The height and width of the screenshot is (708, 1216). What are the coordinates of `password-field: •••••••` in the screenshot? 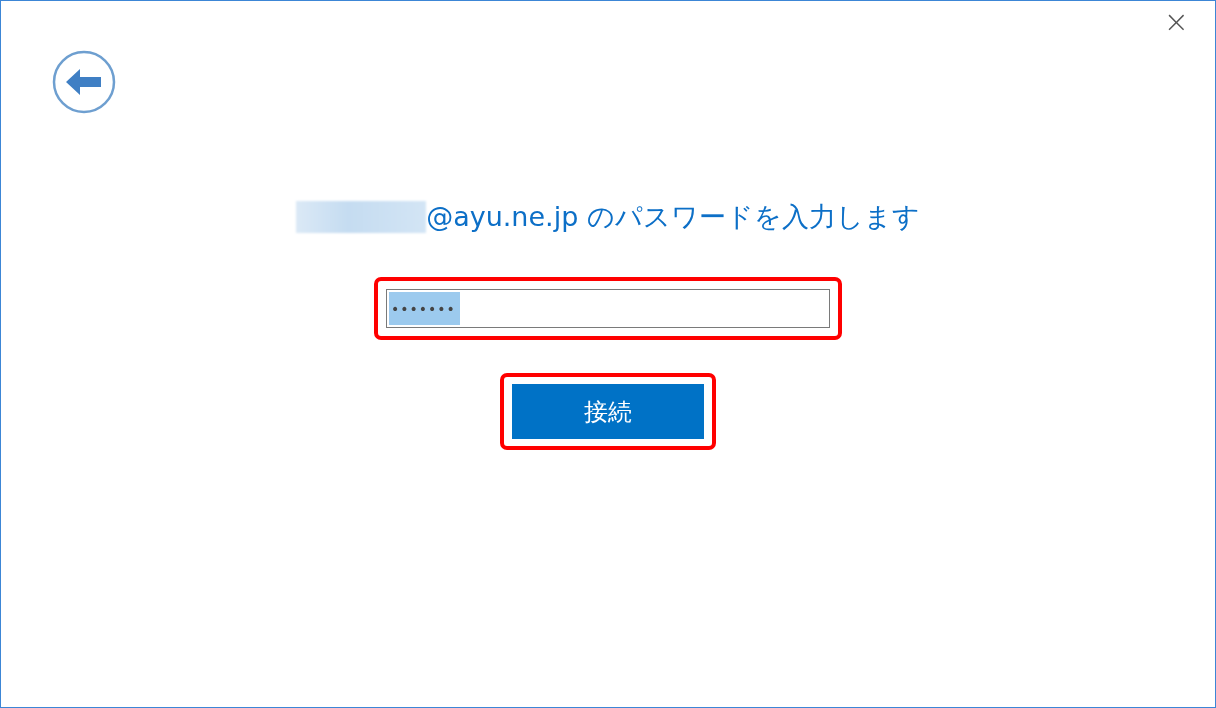 It's located at (608, 308).